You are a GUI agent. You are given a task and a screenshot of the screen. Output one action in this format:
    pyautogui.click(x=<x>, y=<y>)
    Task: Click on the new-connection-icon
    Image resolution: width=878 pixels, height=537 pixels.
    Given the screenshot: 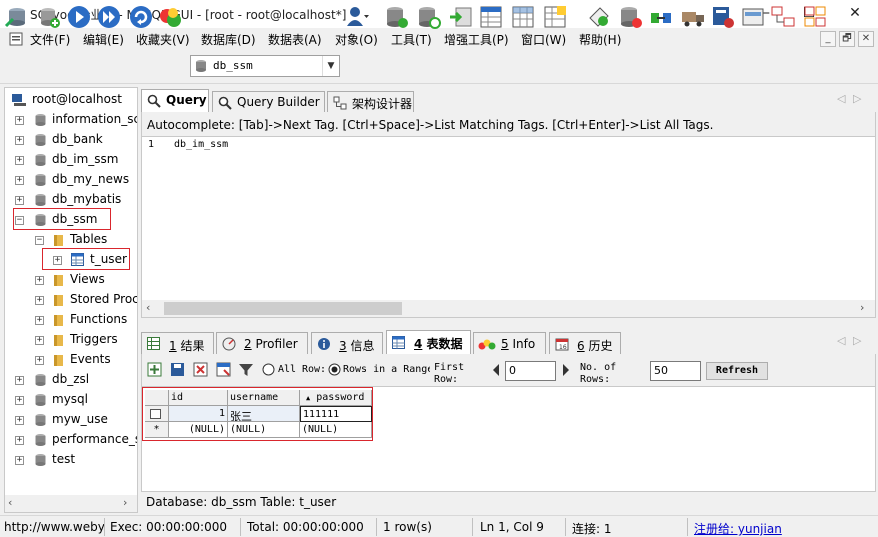 What is the action you would take?
    pyautogui.click(x=17, y=17)
    